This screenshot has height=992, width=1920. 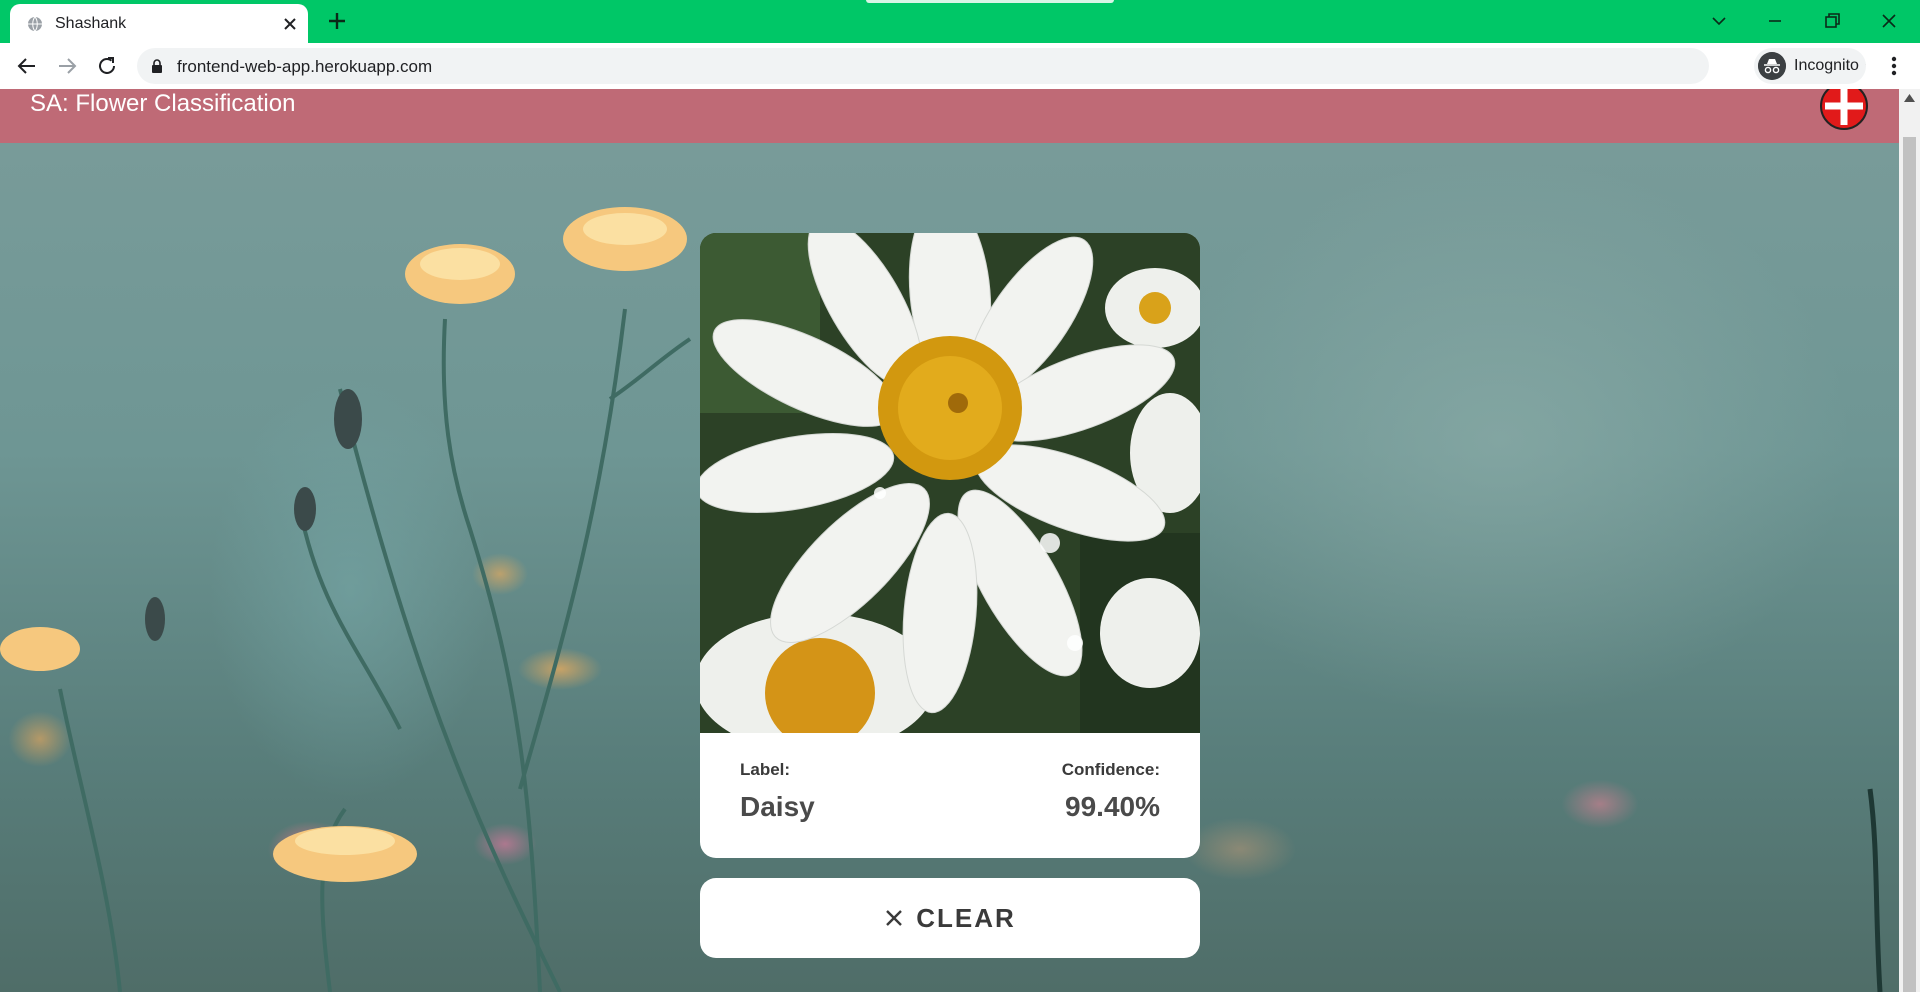 I want to click on label-title: Label:, so click(x=765, y=769).